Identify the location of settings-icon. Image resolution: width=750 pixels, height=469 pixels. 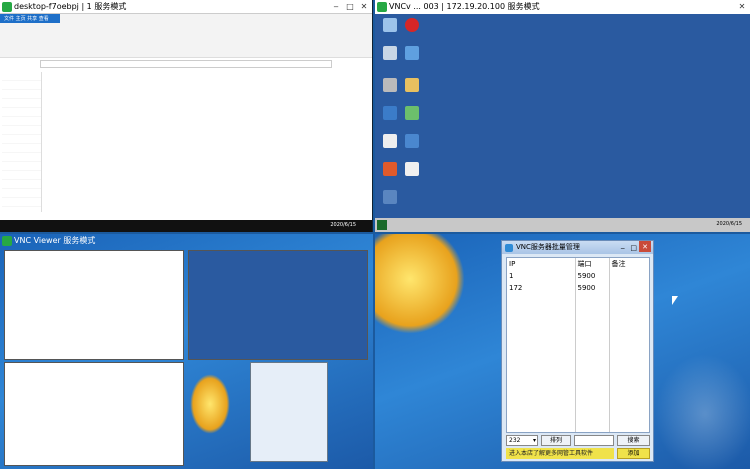
(412, 169).